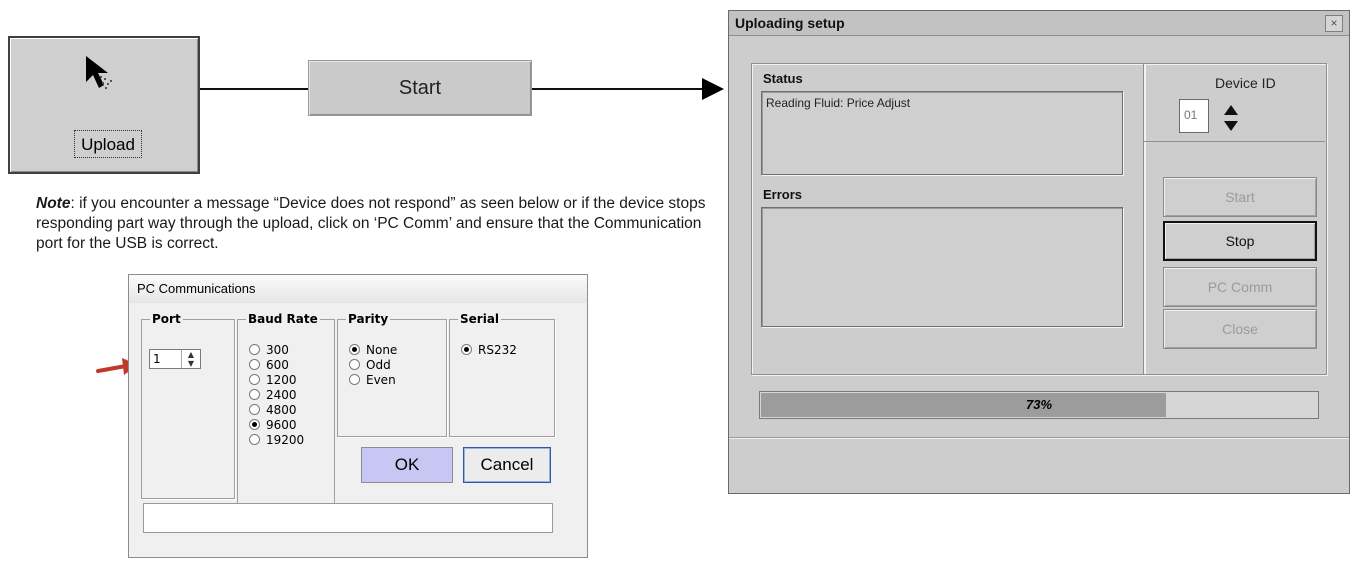 Image resolution: width=1353 pixels, height=563 pixels. I want to click on progress-label: 73%, so click(1039, 404).